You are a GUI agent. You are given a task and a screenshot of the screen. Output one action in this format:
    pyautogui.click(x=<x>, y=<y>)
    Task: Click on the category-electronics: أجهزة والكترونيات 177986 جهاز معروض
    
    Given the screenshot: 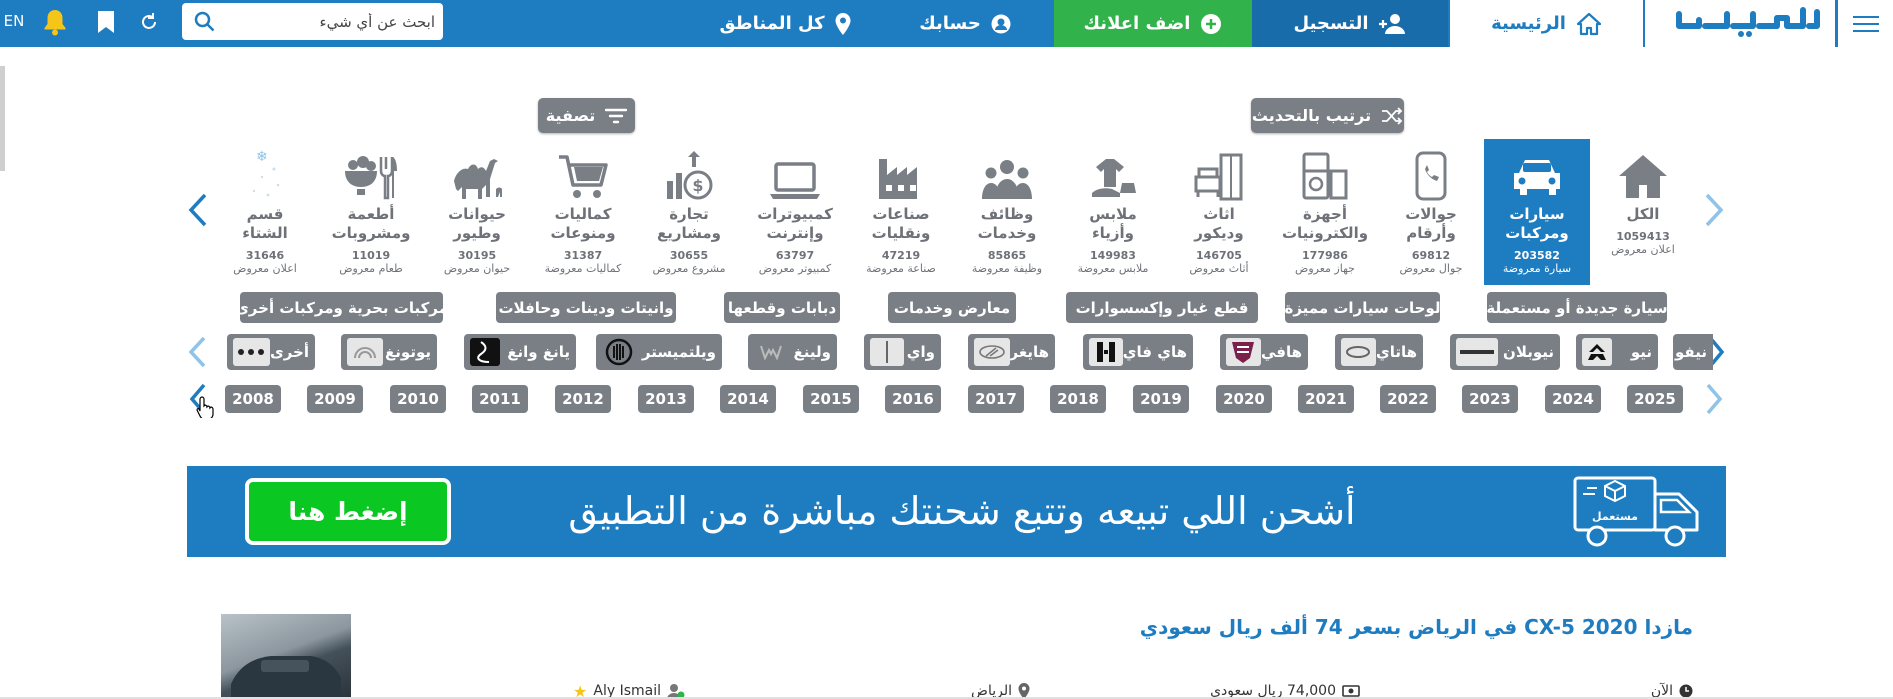 What is the action you would take?
    pyautogui.click(x=1325, y=212)
    